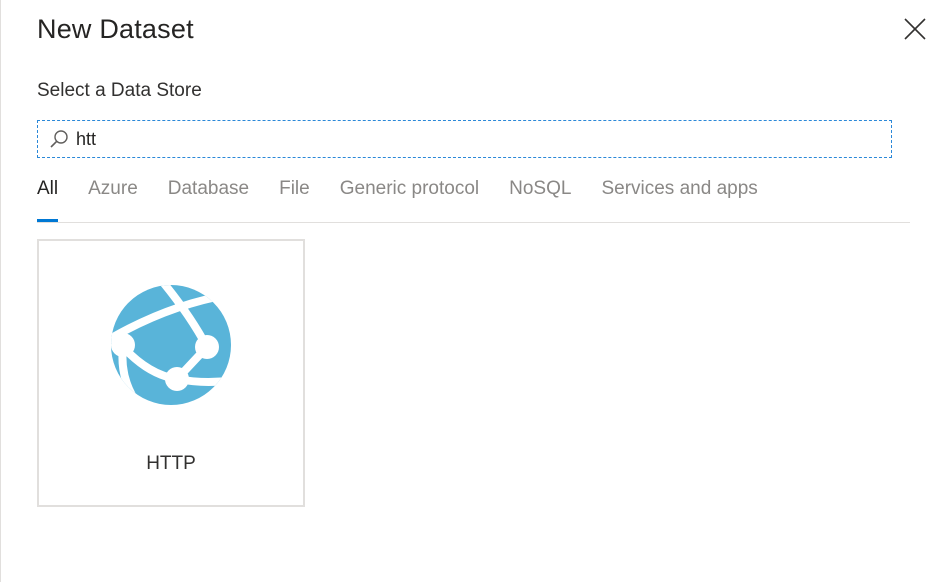 The width and height of the screenshot is (943, 582). I want to click on search-input, so click(466, 139).